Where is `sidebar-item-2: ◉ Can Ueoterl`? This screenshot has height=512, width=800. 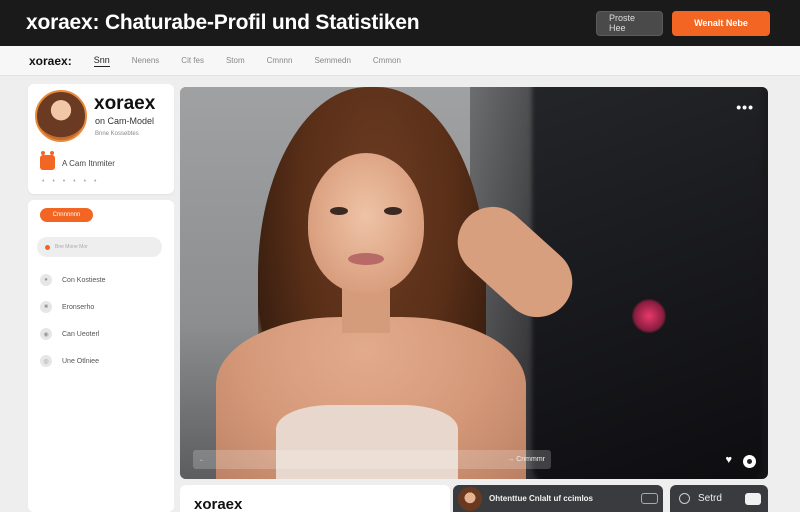
sidebar-item-2: ◉ Can Ueoterl is located at coordinates (69, 334).